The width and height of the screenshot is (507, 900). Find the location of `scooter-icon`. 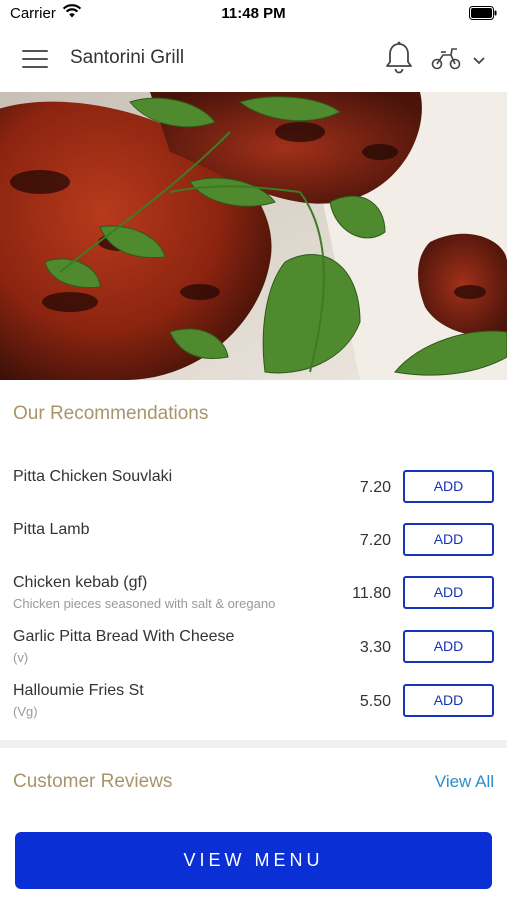

scooter-icon is located at coordinates (446, 60).